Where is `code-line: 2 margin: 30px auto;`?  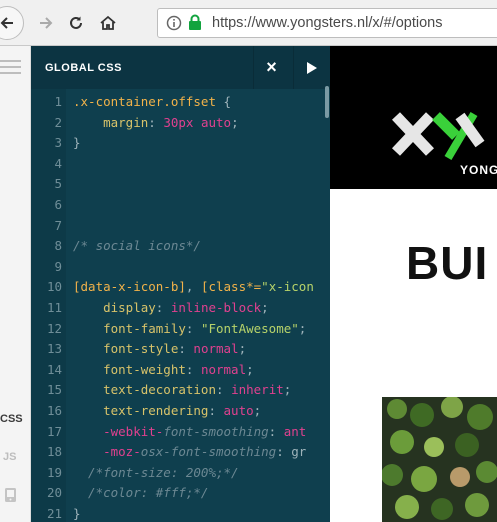 code-line: 2 margin: 30px auto; is located at coordinates (180, 123).